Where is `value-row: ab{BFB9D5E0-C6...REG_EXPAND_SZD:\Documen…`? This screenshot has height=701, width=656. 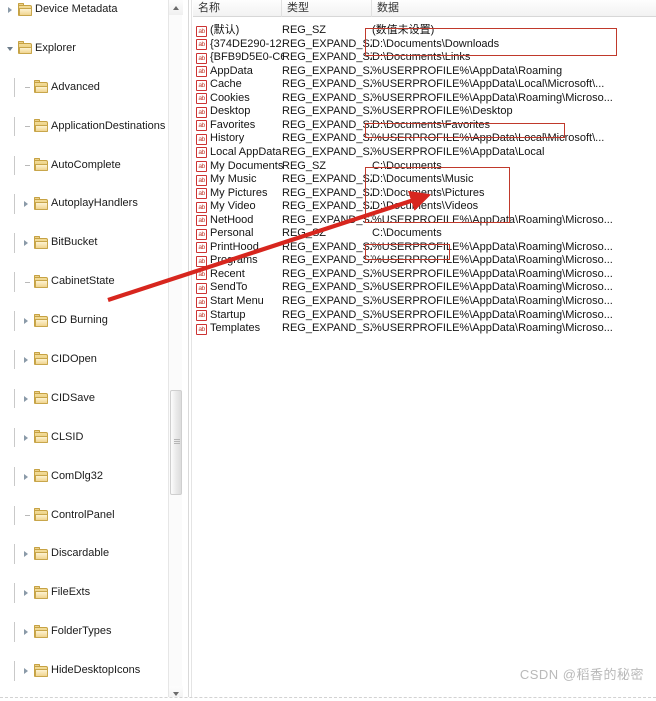 value-row: ab{BFB9D5E0-C6...REG_EXPAND_SZD:\Documen… is located at coordinates (424, 58).